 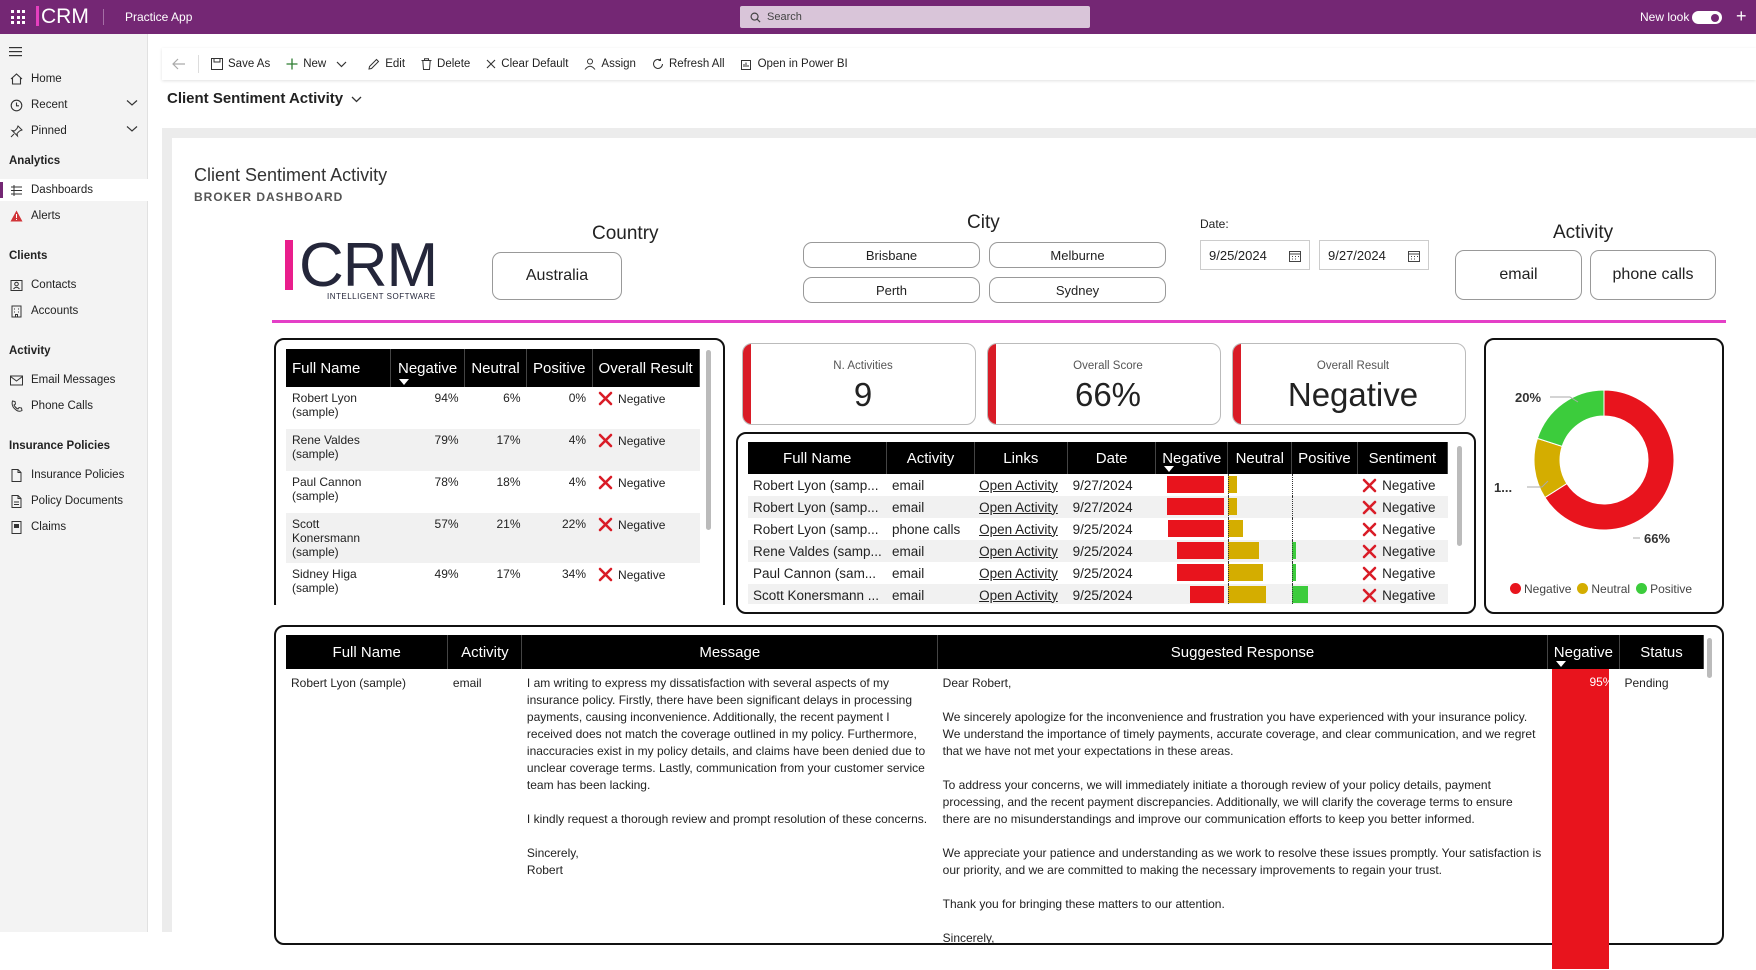 I want to click on city-option-brisbane: Brisbane, so click(x=891, y=255).